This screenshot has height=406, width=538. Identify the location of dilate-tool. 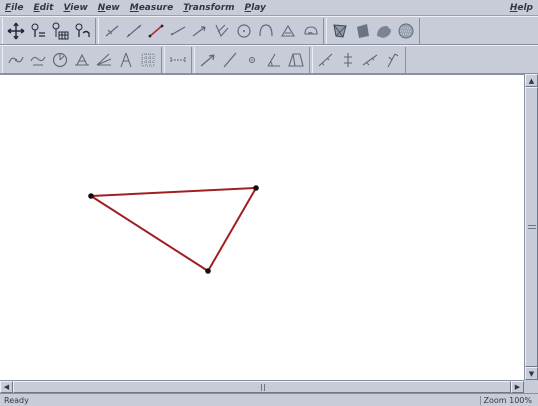
(370, 60).